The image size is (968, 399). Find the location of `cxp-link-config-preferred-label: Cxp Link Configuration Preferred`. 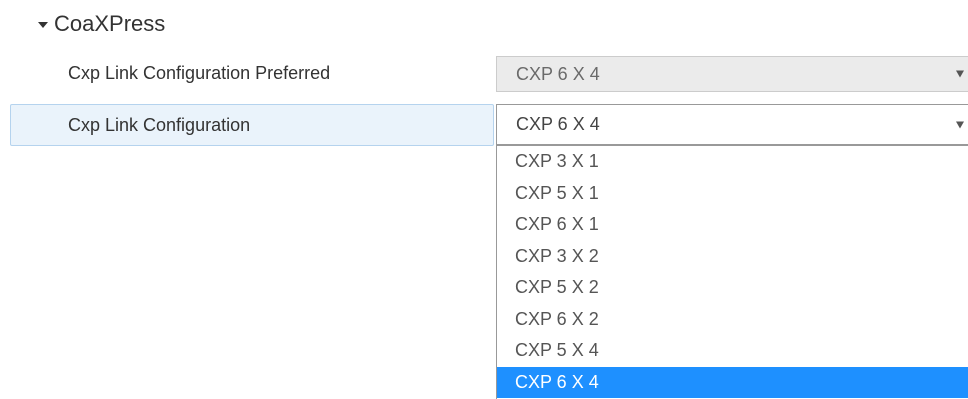

cxp-link-config-preferred-label: Cxp Link Configuration Preferred is located at coordinates (199, 72).